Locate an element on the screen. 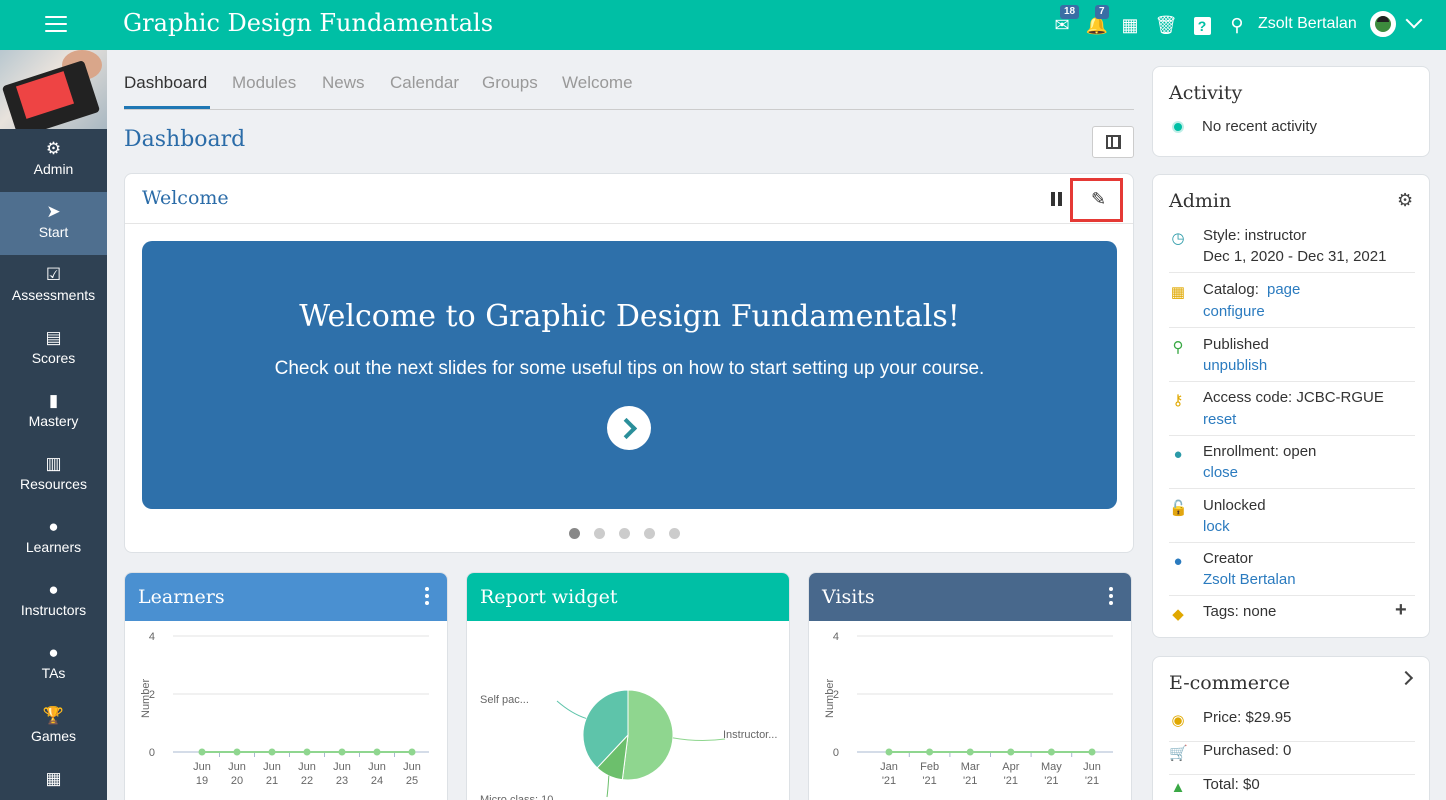 Image resolution: width=1446 pixels, height=800 pixels. avatar is located at coordinates (1383, 24).